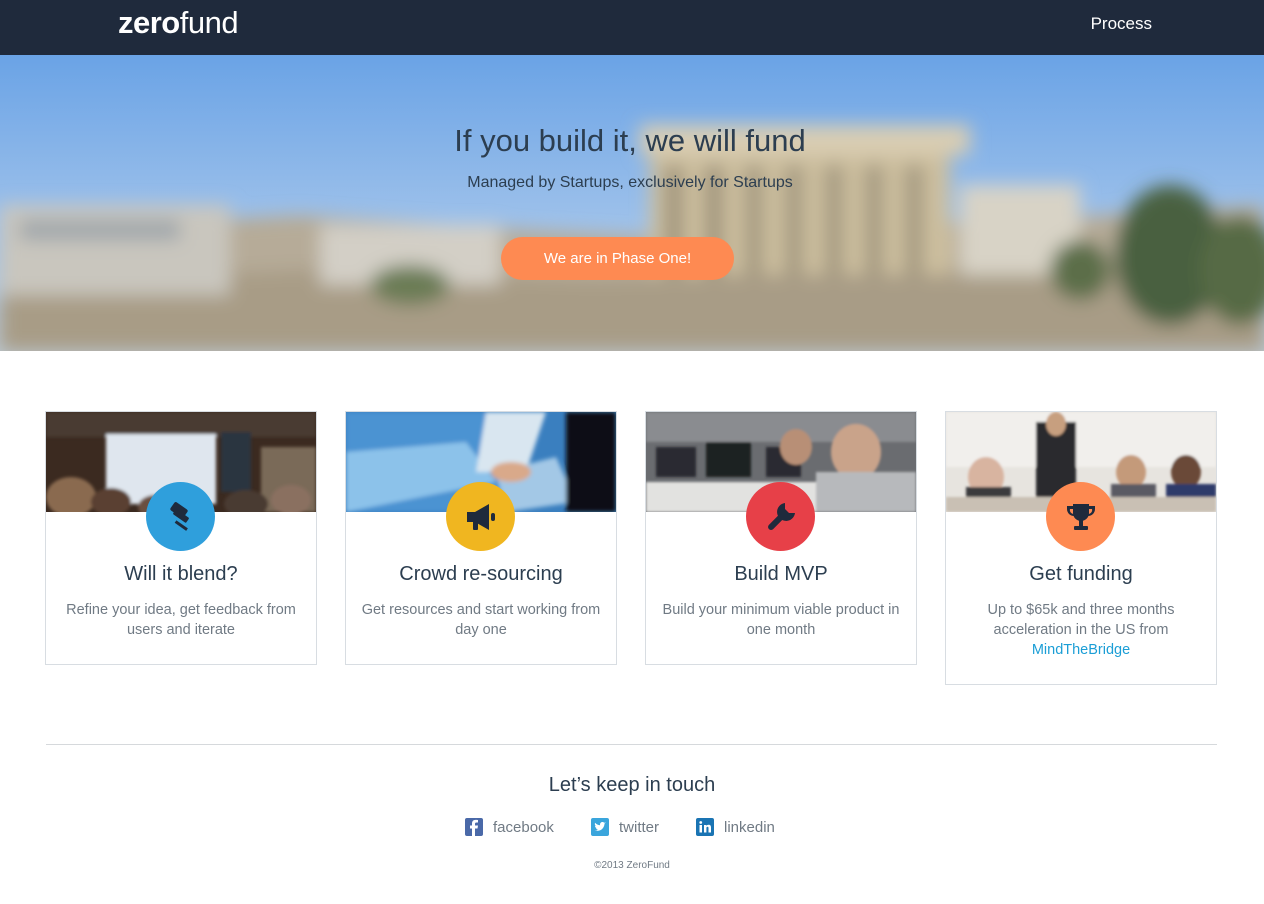 The width and height of the screenshot is (1264, 904). I want to click on nav-process-link: Process, so click(1121, 24).